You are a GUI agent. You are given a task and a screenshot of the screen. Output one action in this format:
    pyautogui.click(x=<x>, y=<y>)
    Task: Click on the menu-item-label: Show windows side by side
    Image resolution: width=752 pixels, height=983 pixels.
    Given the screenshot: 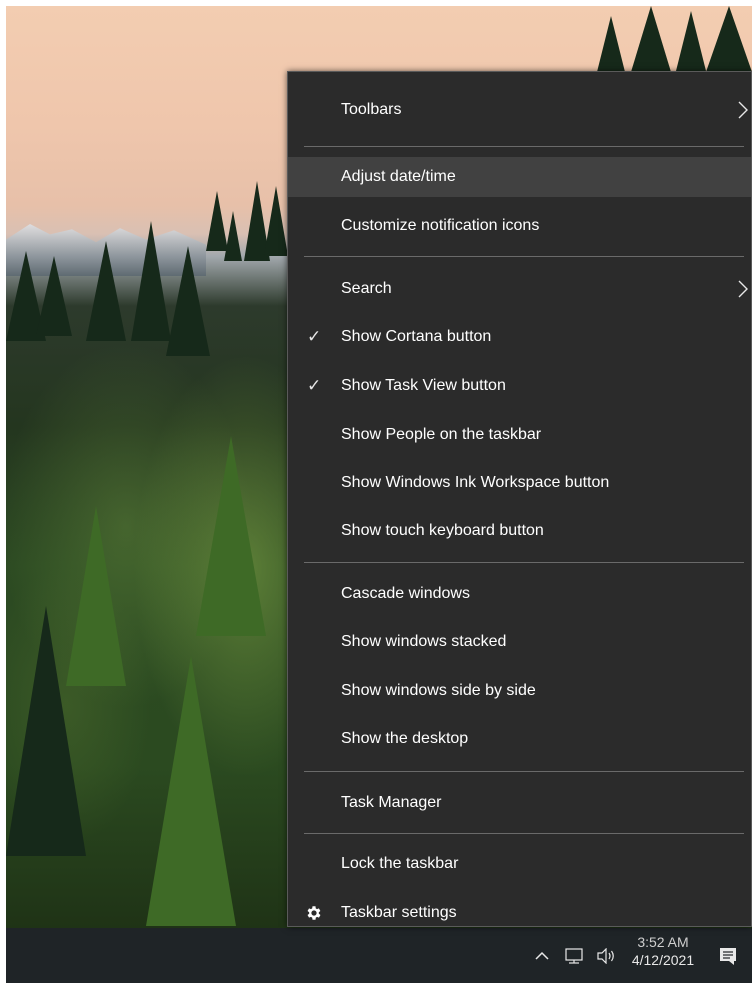 What is the action you would take?
    pyautogui.click(x=438, y=690)
    